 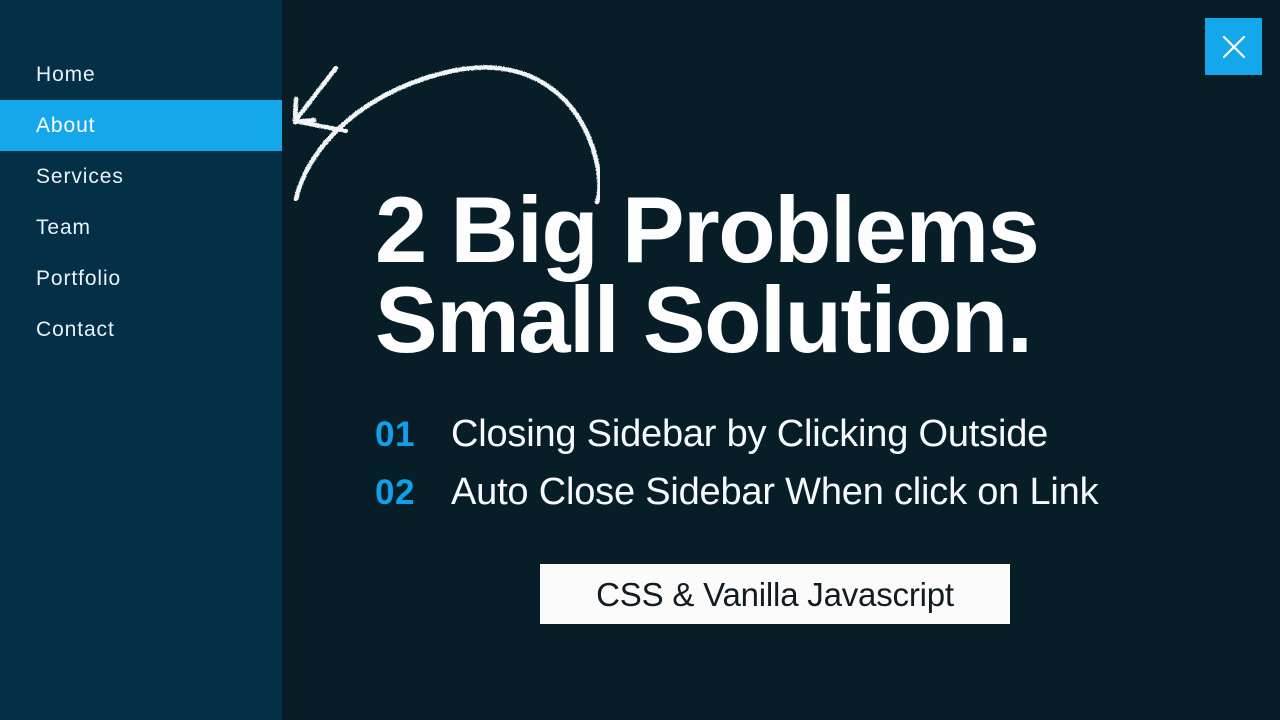 I want to click on problem-text: Closing Sidebar by Clicking Outside, so click(x=750, y=434).